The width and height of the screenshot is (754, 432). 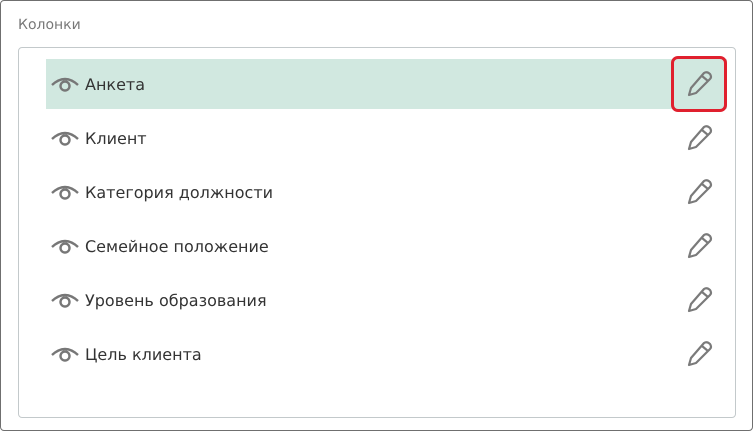 What do you see at coordinates (144, 354) in the screenshot?
I see `column-label: Цель клиента` at bounding box center [144, 354].